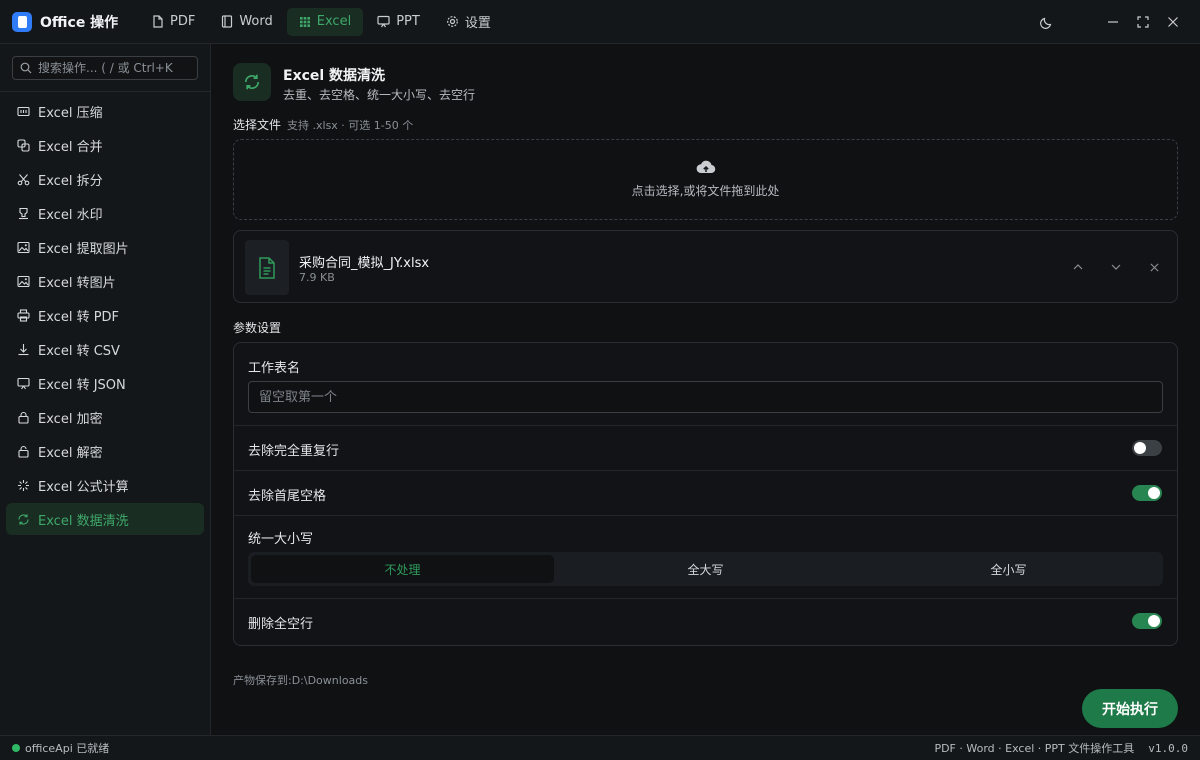 This screenshot has width=1200, height=760. Describe the element at coordinates (1008, 569) in the screenshot. I see `case-option-lower: 全小写` at that location.